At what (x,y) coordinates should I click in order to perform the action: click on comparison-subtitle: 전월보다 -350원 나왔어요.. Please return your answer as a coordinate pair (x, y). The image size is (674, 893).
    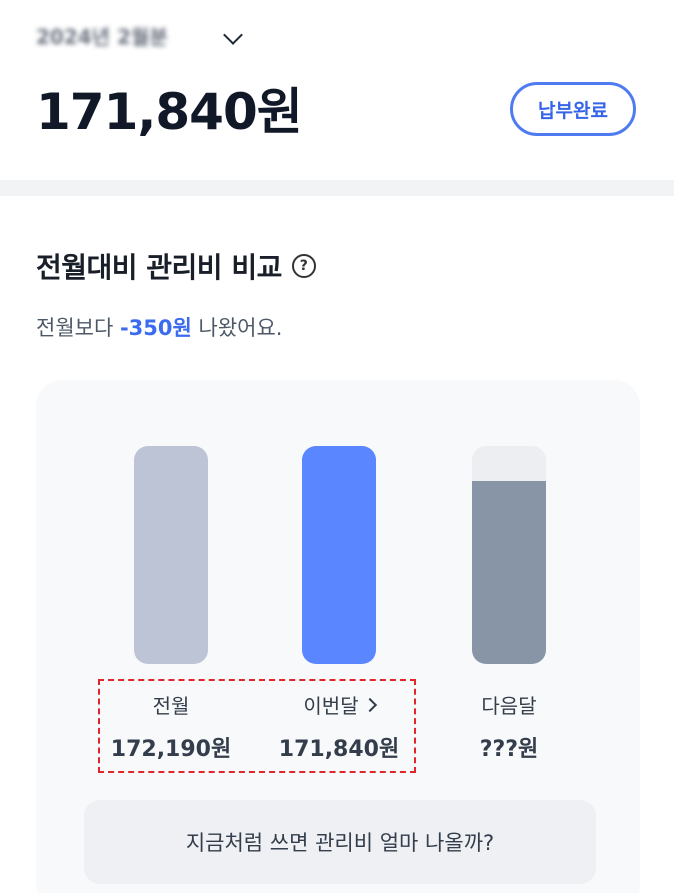
    Looking at the image, I should click on (159, 327).